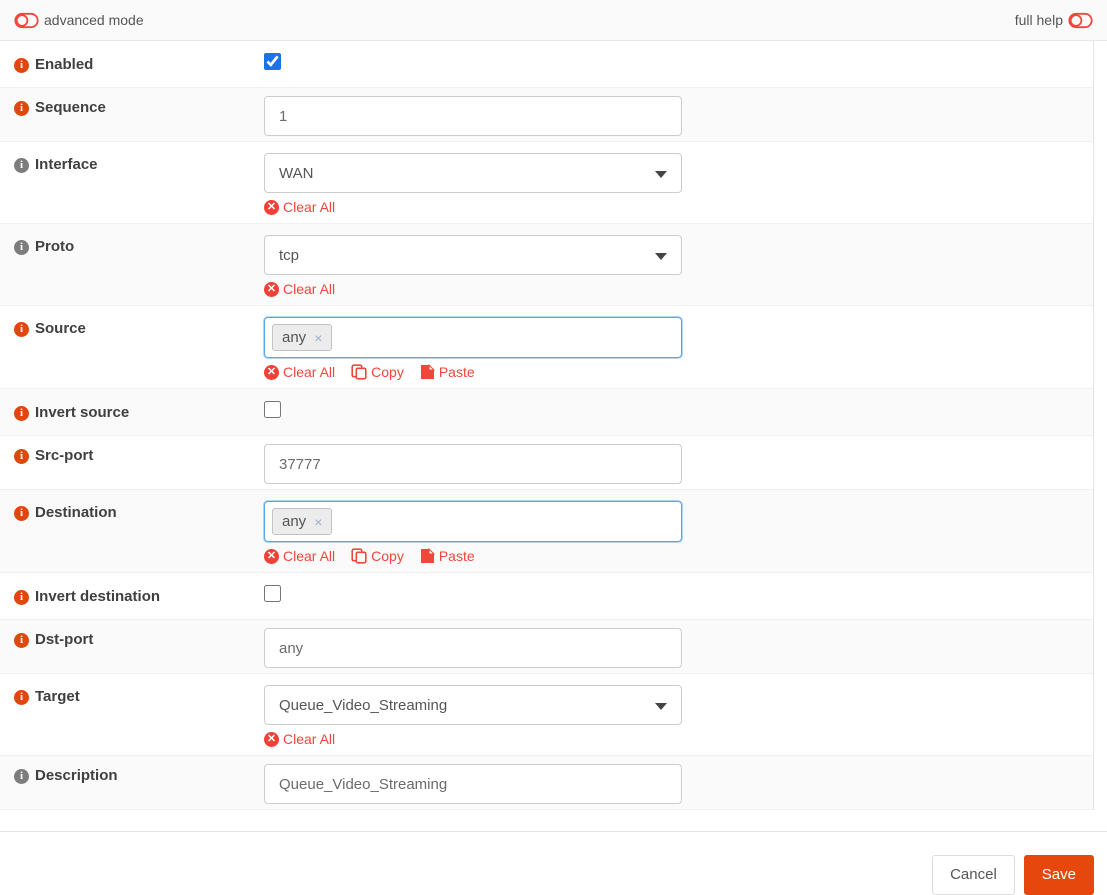 The width and height of the screenshot is (1107, 895). I want to click on invert-source-label: Invert source, so click(82, 412).